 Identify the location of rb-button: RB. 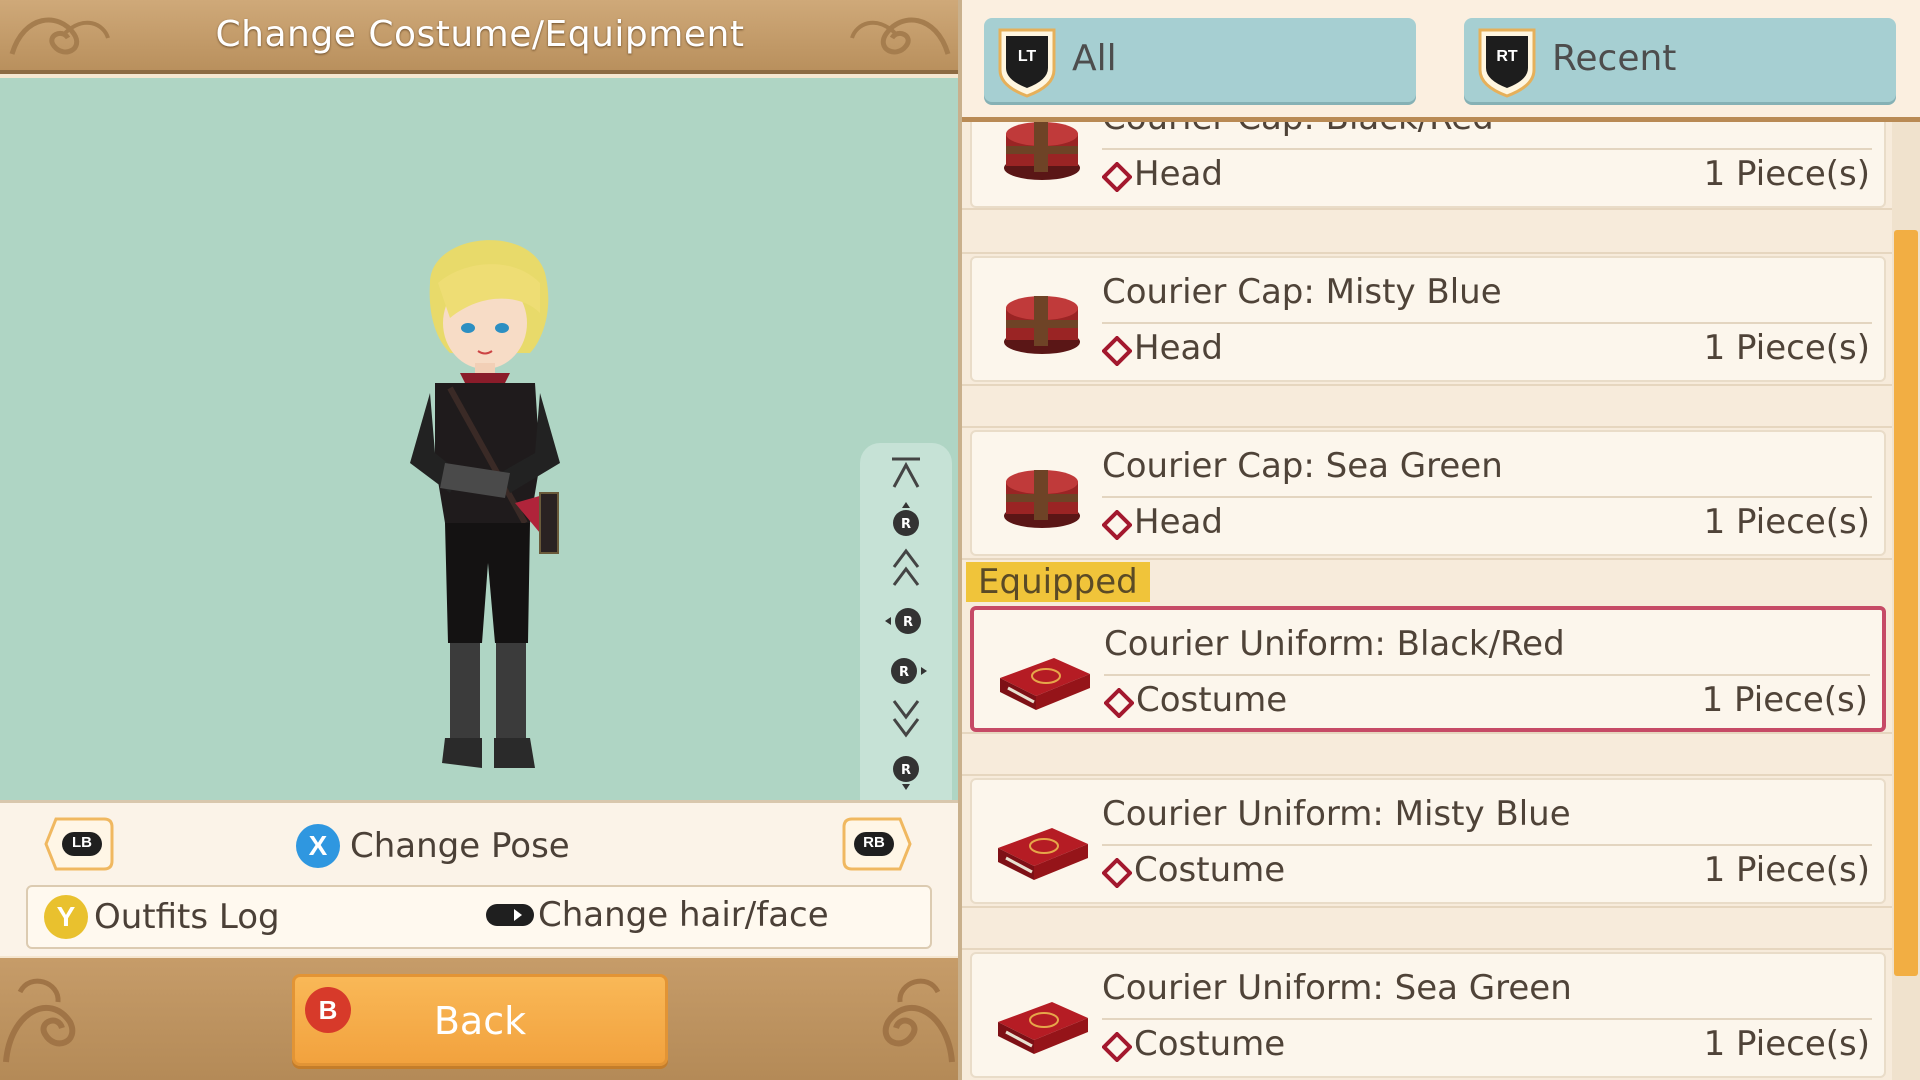
(877, 844).